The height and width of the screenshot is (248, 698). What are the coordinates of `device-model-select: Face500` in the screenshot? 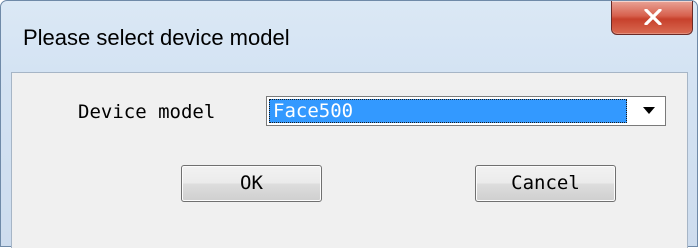 It's located at (466, 111).